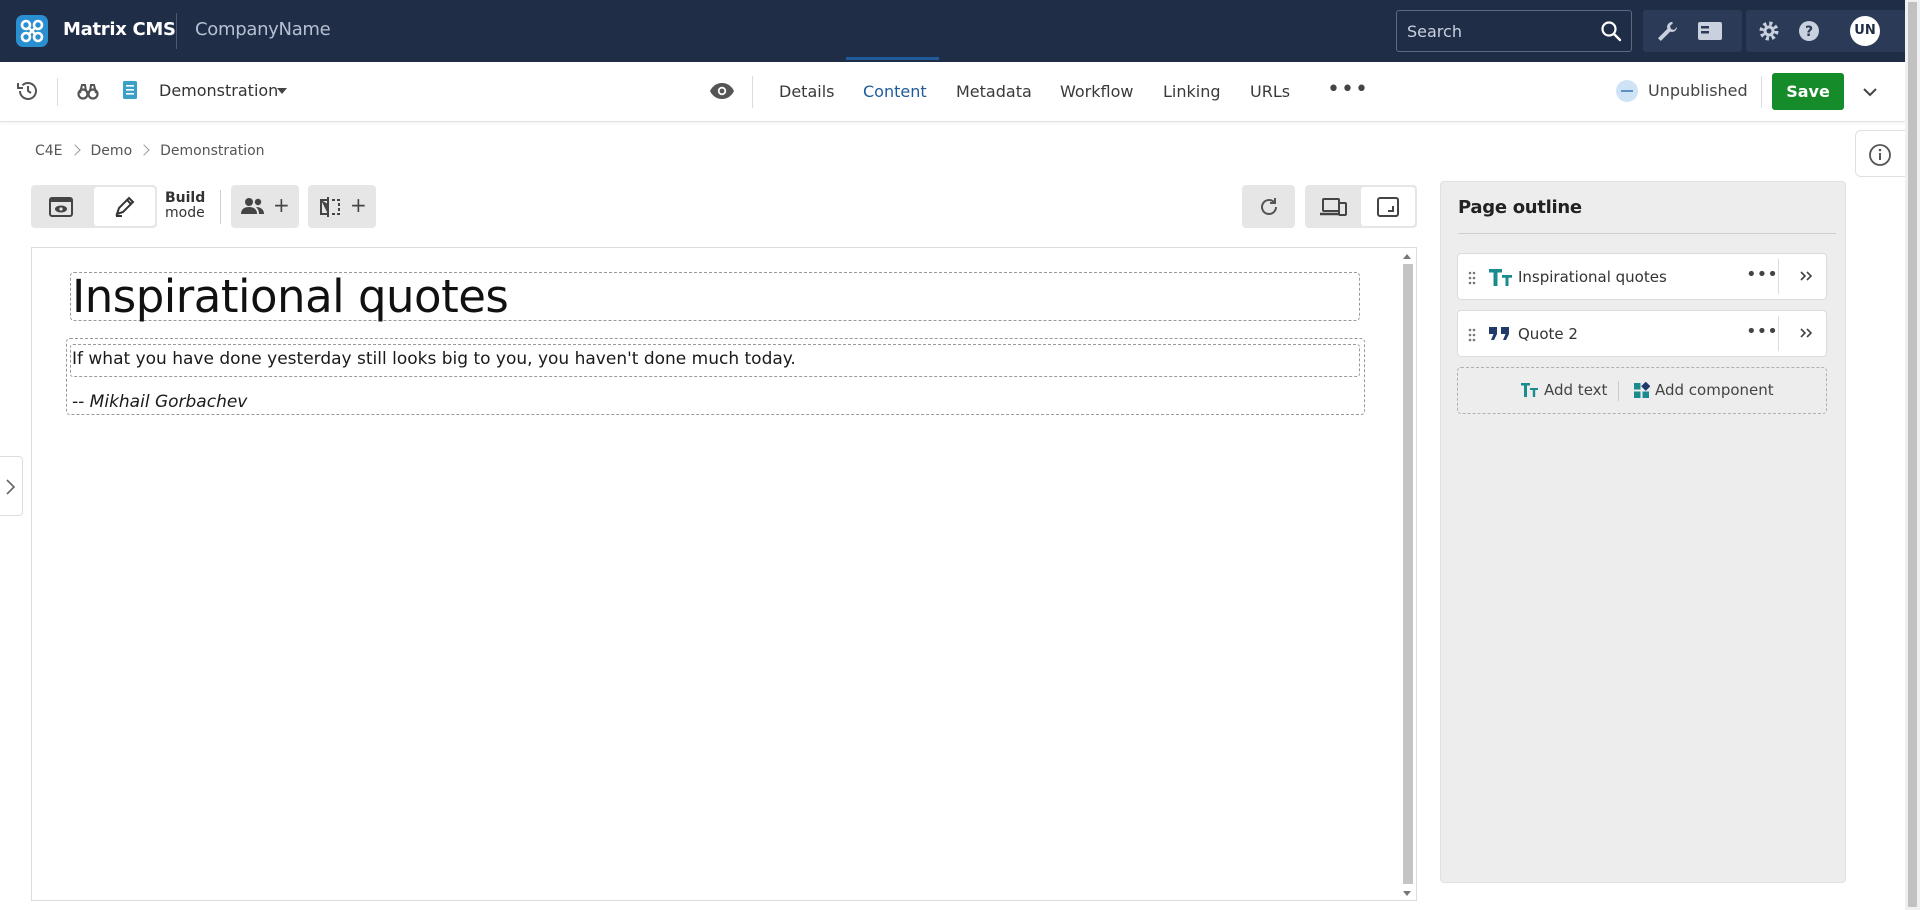  Describe the element at coordinates (1500, 336) in the screenshot. I see `quote-icon` at that location.